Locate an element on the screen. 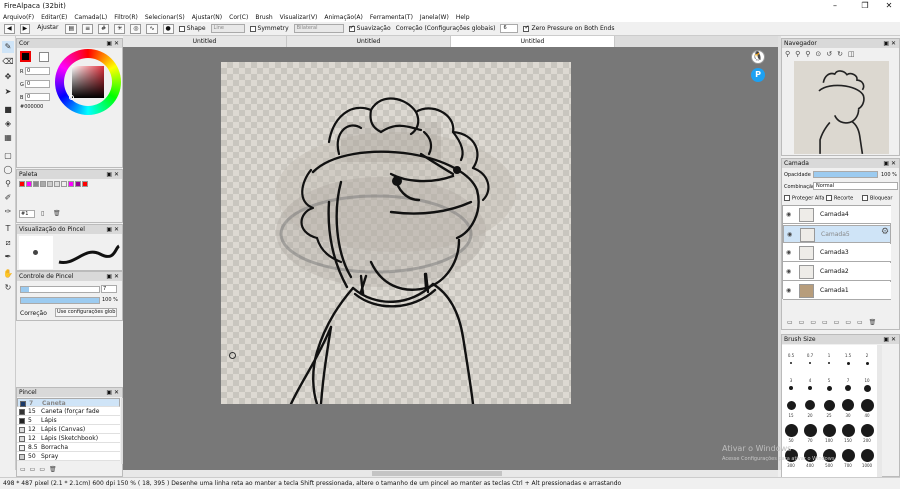  layer-row: ◉ Camada5 ⚙ is located at coordinates (837, 234).